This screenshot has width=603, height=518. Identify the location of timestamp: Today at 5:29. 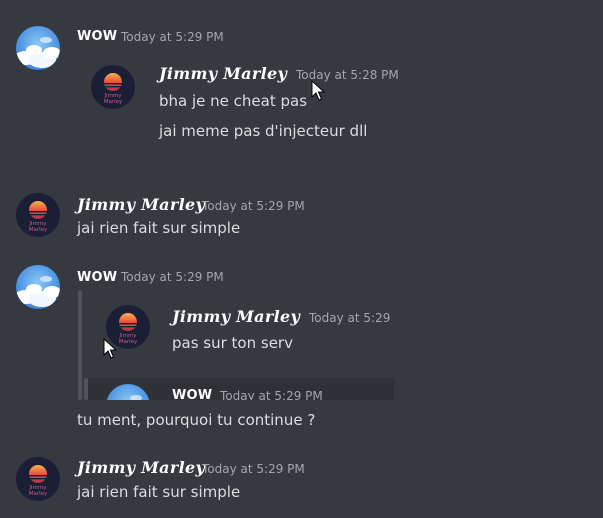
(350, 318).